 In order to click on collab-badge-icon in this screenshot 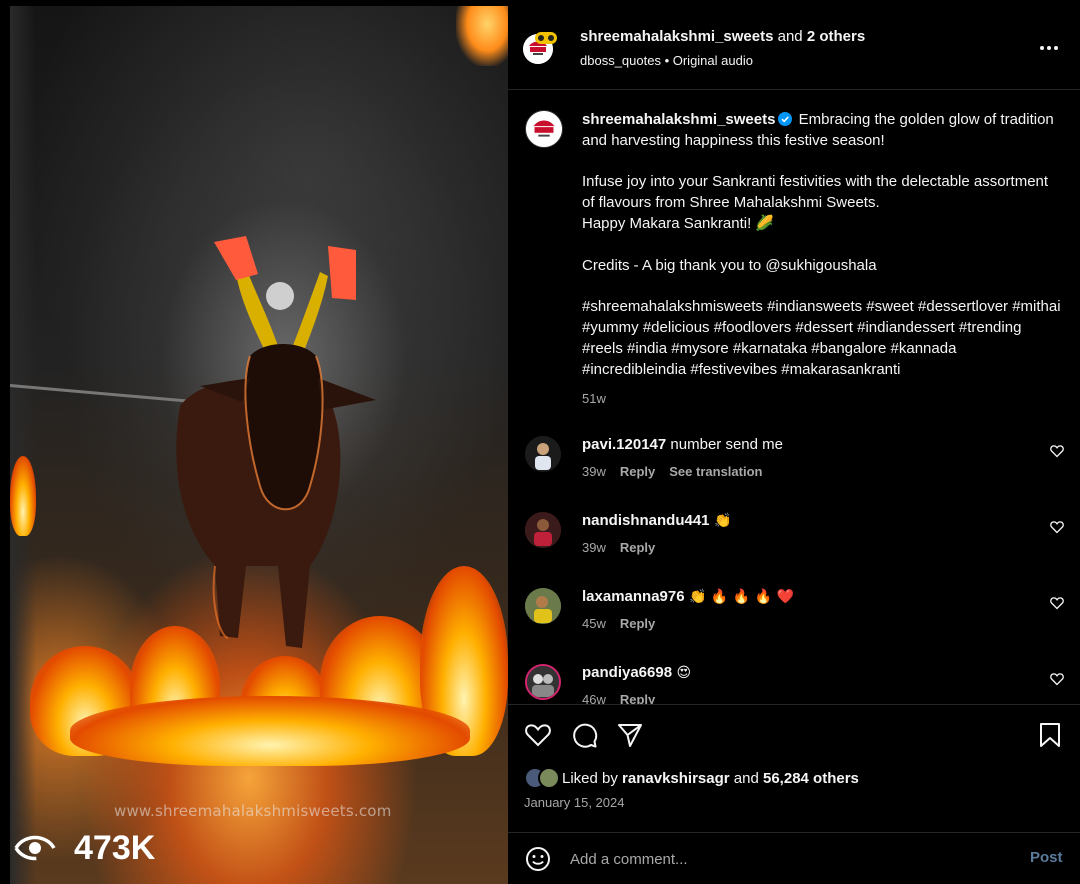, I will do `click(546, 38)`.